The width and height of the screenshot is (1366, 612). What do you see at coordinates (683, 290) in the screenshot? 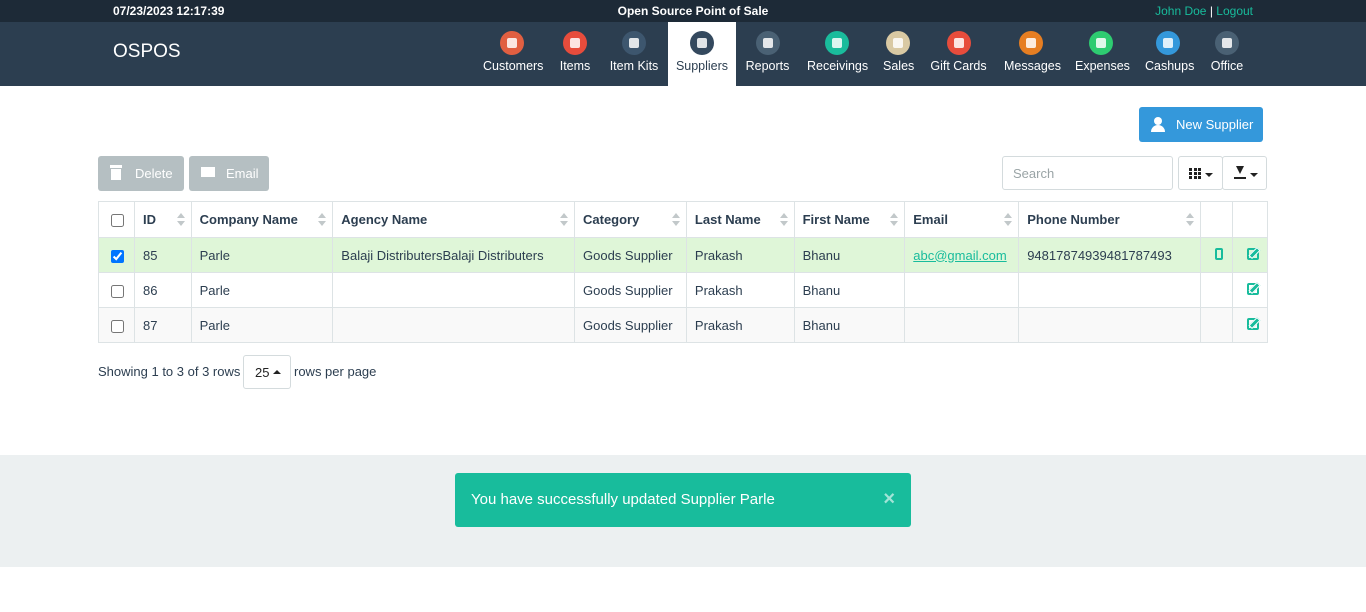
I see `table-row: 86 Parle Goods Supplier Prakash Bhanu` at bounding box center [683, 290].